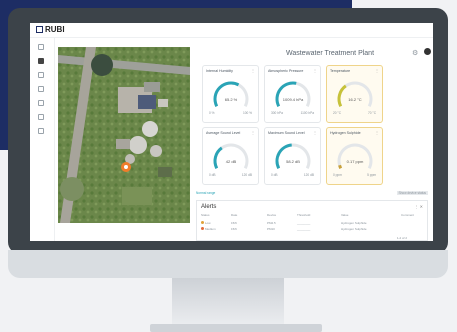 The width and height of the screenshot is (457, 332). I want to click on legend-normal-range: Normal range, so click(206, 193).